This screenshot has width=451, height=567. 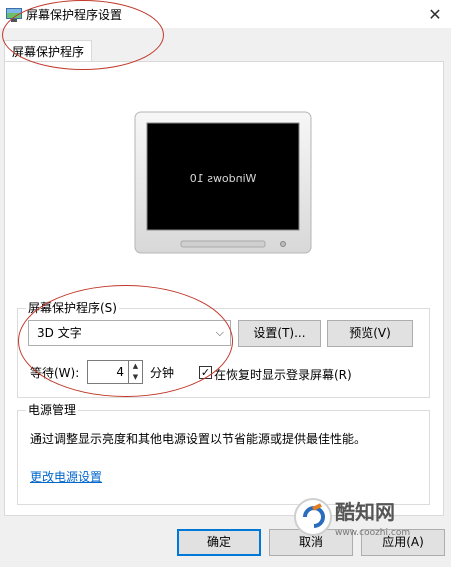 I want to click on watermark-url: www.coozhi.com, so click(x=372, y=533).